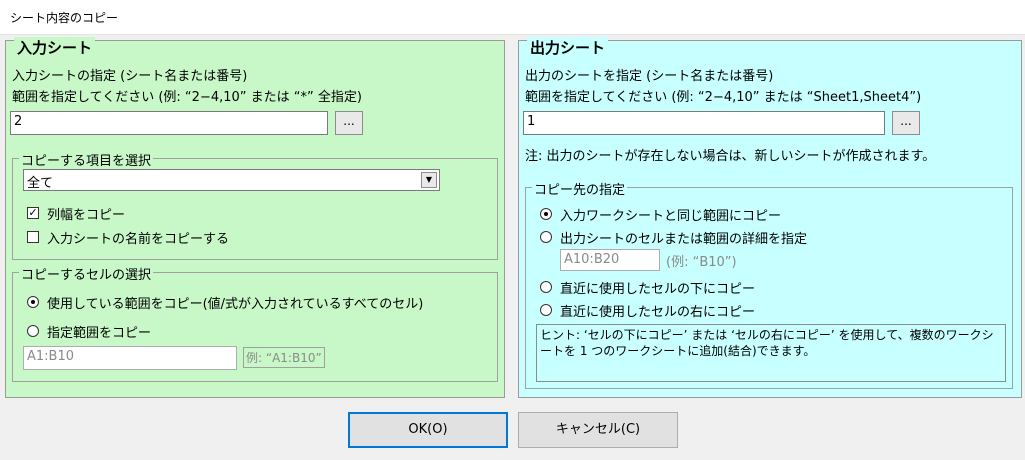  Describe the element at coordinates (658, 312) in the screenshot. I see `right-label: 直近に使用したセルの右にコピー` at that location.